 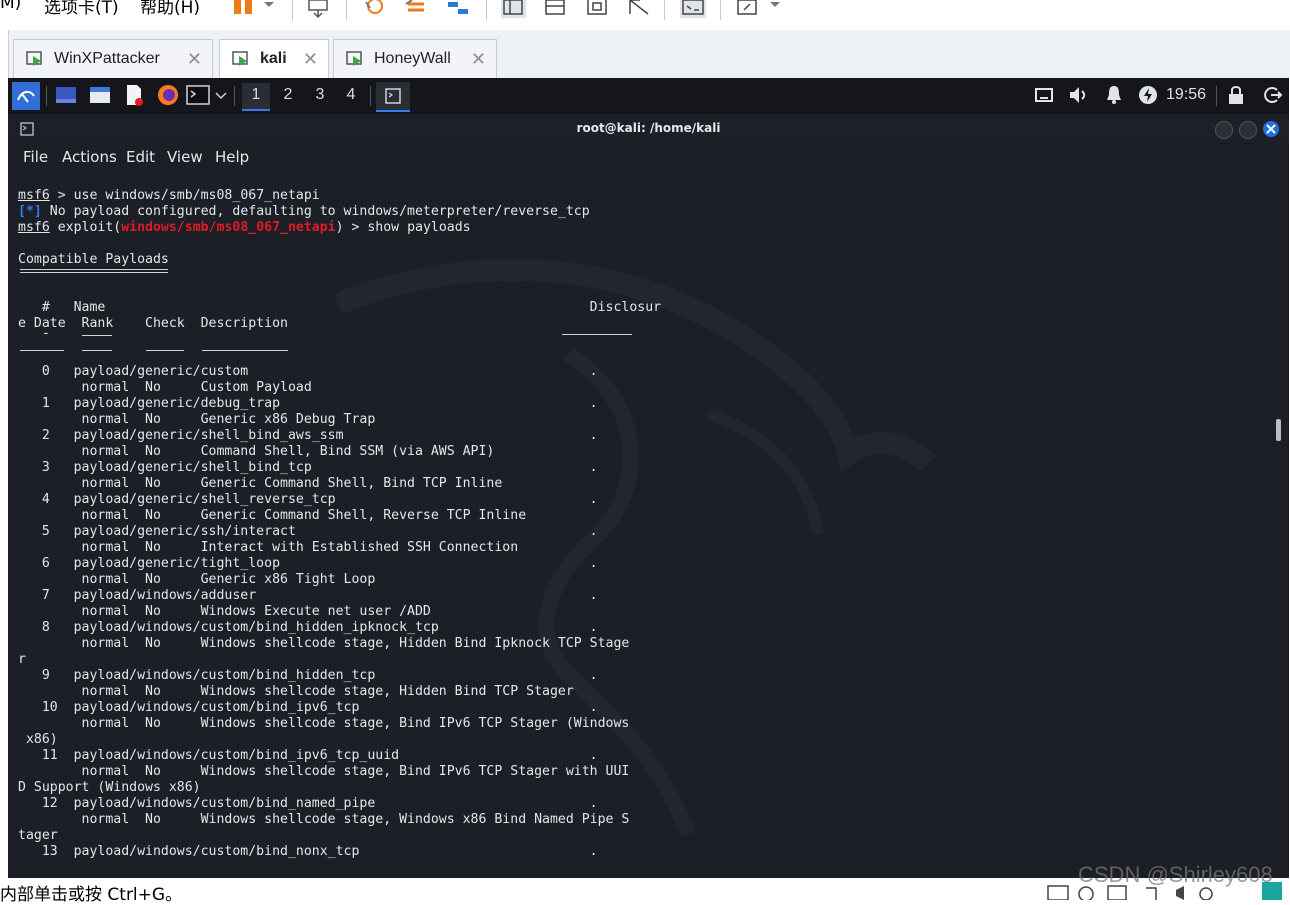 I want to click on view-stretch-icon, so click(x=639, y=9).